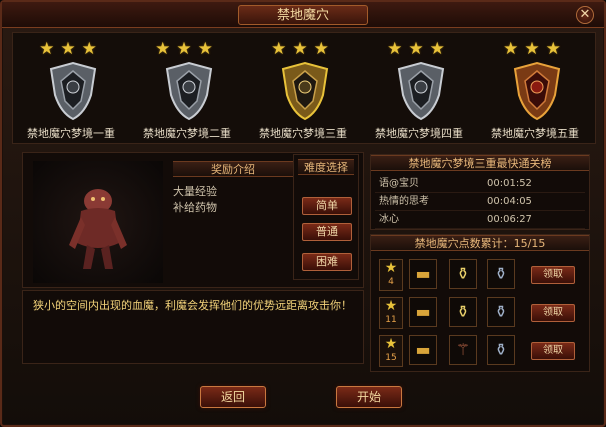  What do you see at coordinates (480, 243) in the screenshot?
I see `points-header: 禁地魔穴点数累计：15/15` at bounding box center [480, 243].